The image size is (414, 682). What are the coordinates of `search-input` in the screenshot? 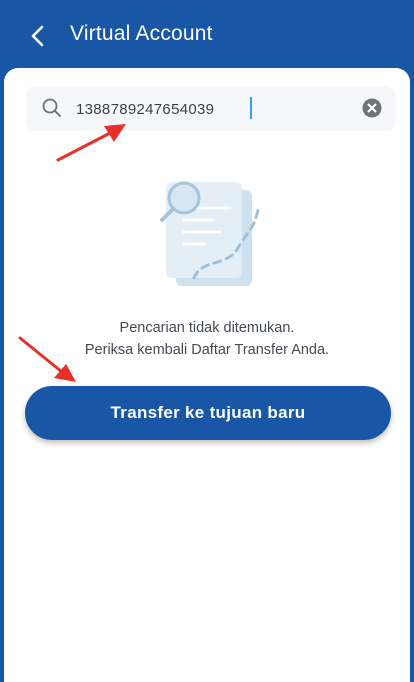 It's located at (211, 109).